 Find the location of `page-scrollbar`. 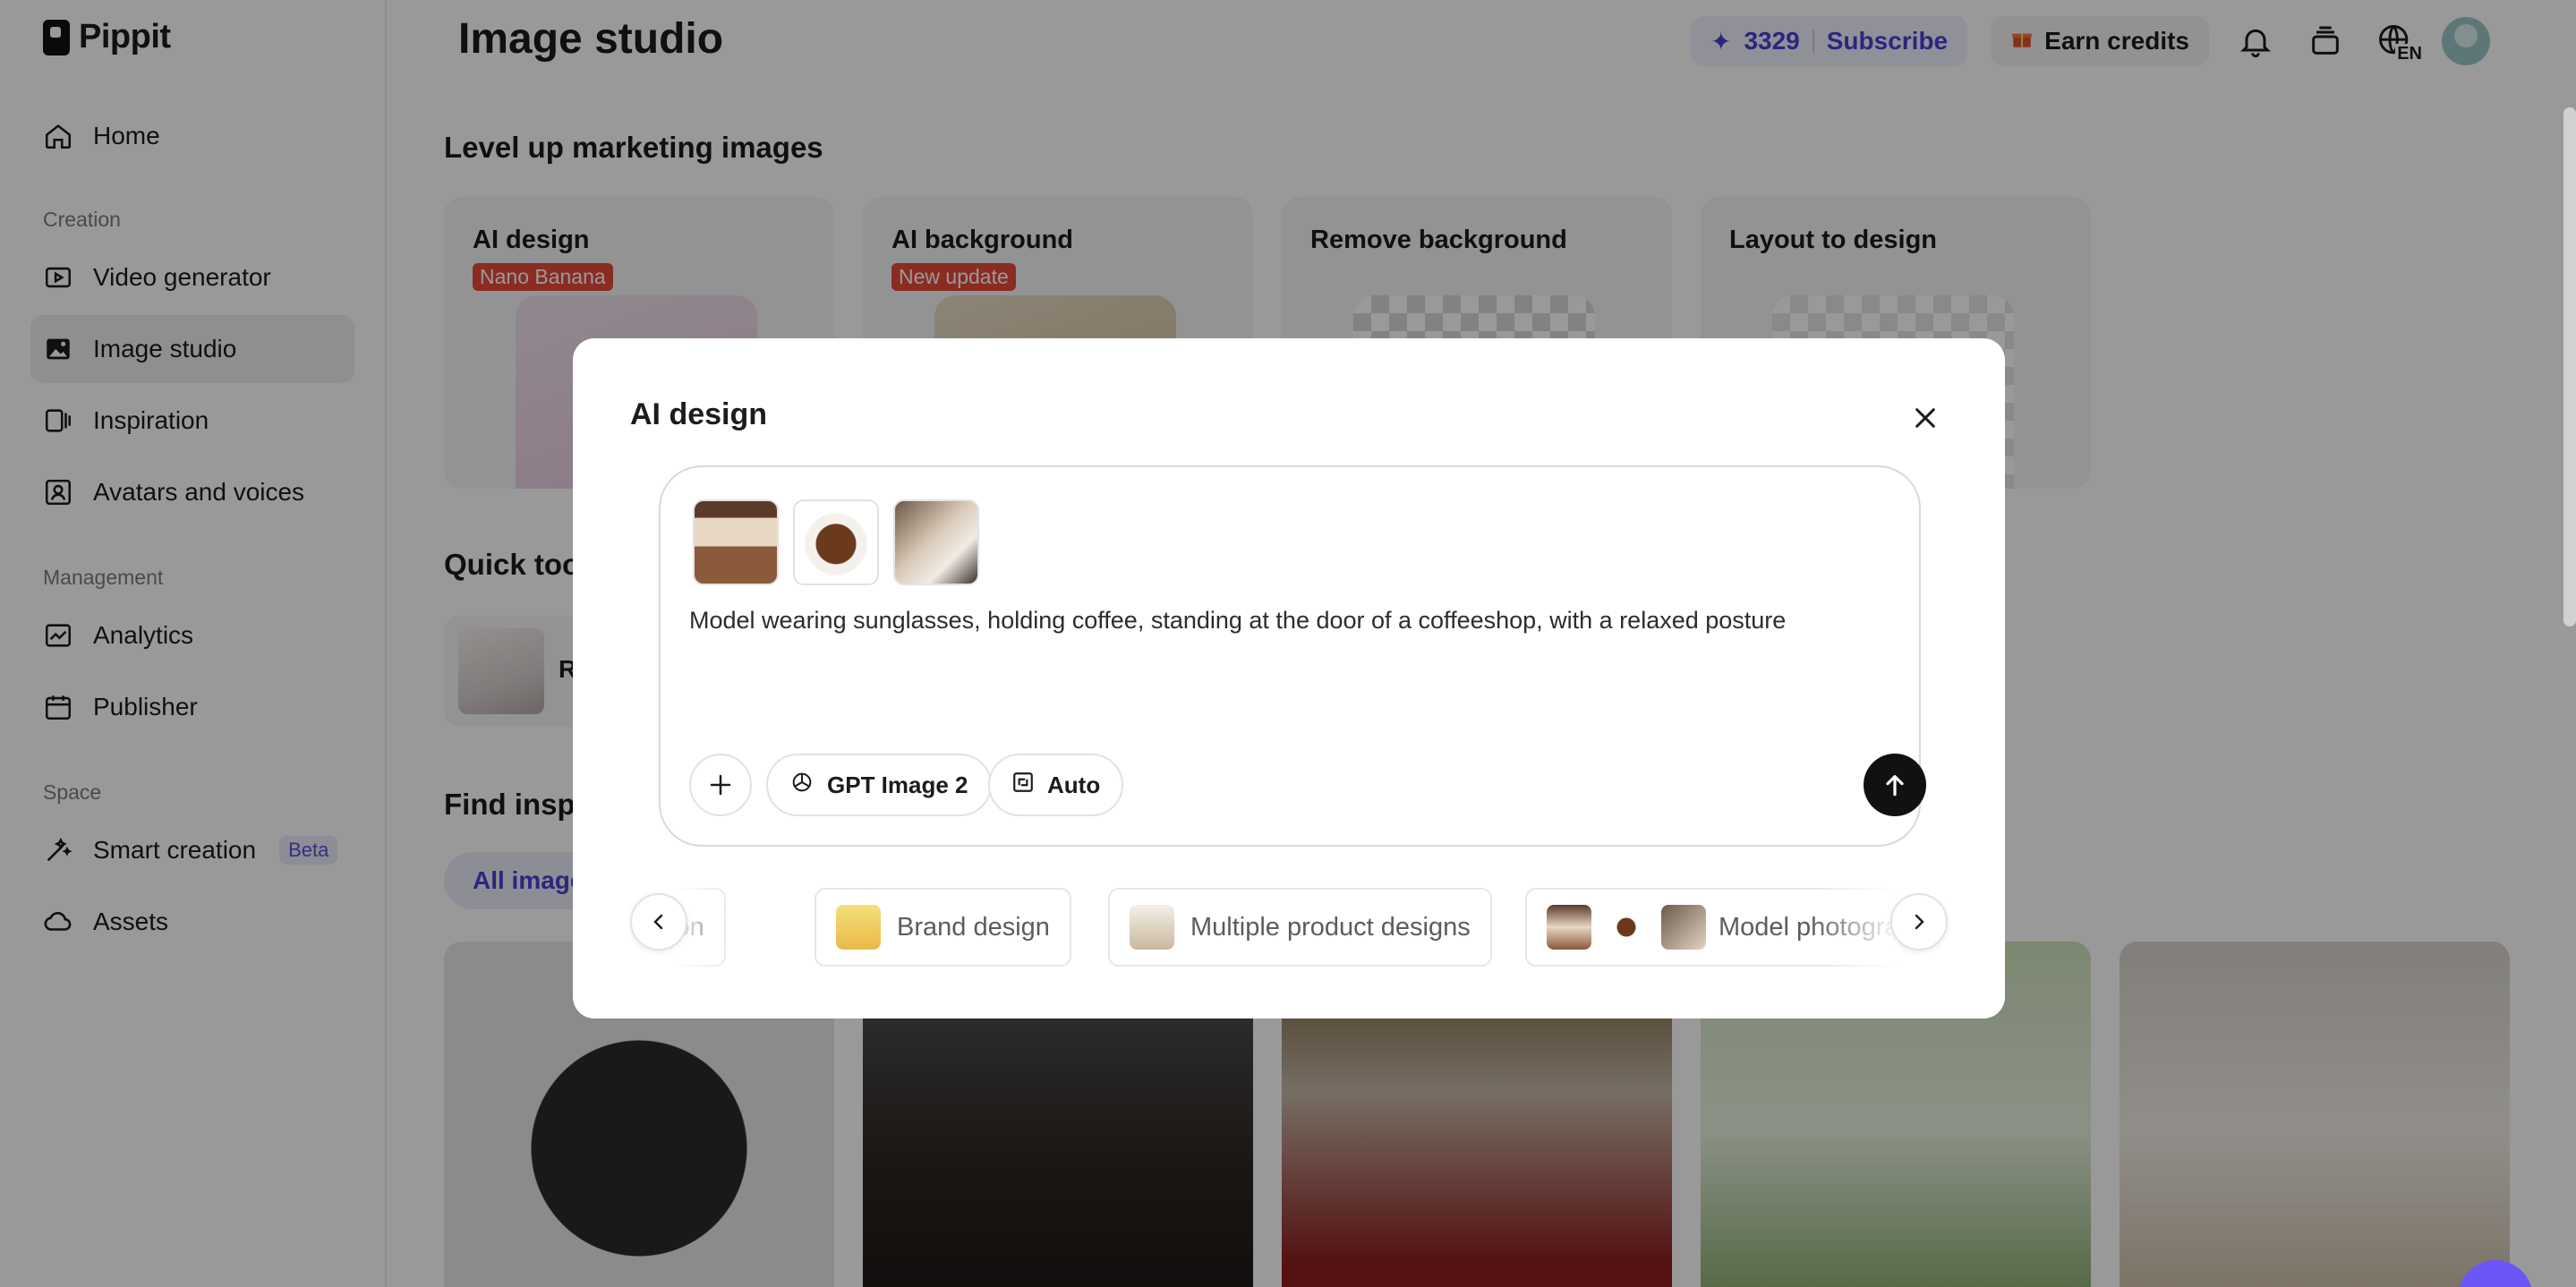

page-scrollbar is located at coordinates (2569, 366).